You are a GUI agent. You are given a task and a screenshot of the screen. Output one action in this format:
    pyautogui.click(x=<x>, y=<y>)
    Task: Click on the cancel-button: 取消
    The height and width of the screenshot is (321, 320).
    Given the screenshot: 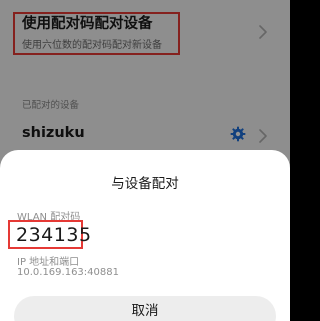 What is the action you would take?
    pyautogui.click(x=145, y=308)
    